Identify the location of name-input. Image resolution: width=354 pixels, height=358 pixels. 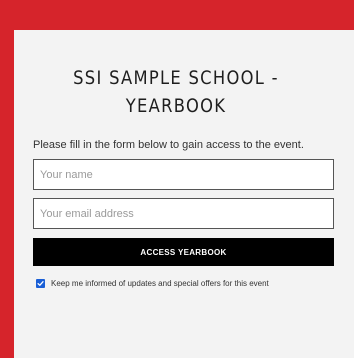
(183, 174).